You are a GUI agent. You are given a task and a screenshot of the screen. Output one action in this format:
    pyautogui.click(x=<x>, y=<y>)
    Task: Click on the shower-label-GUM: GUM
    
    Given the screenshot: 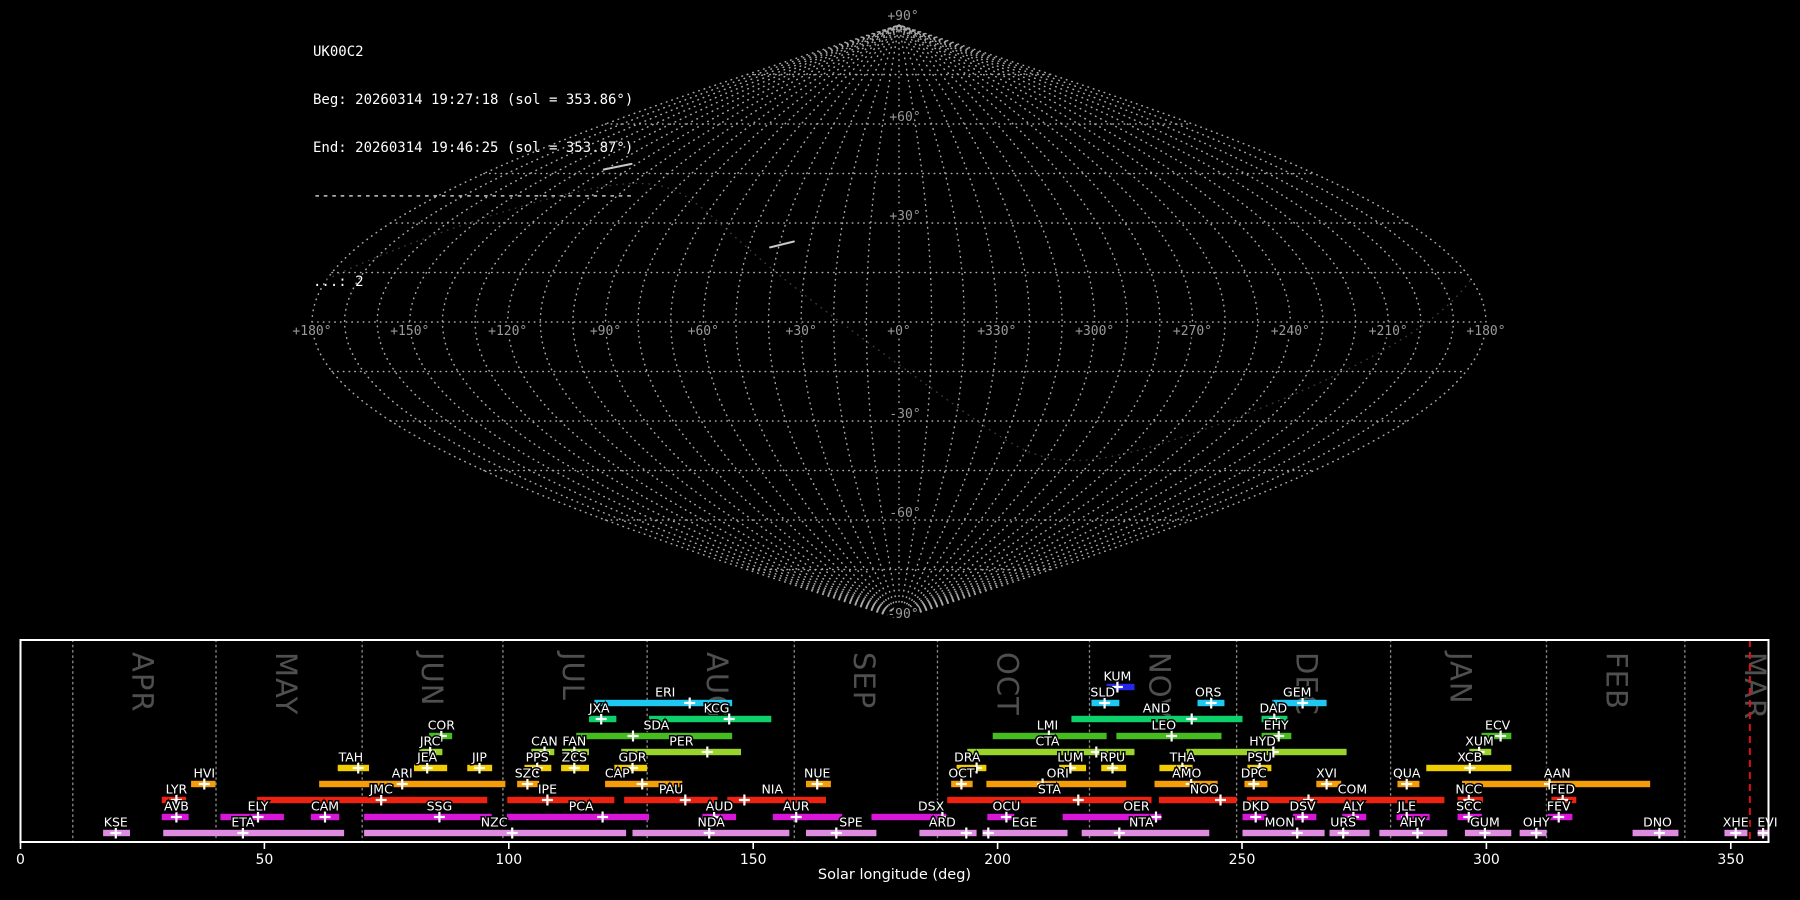 What is the action you would take?
    pyautogui.click(x=1485, y=822)
    